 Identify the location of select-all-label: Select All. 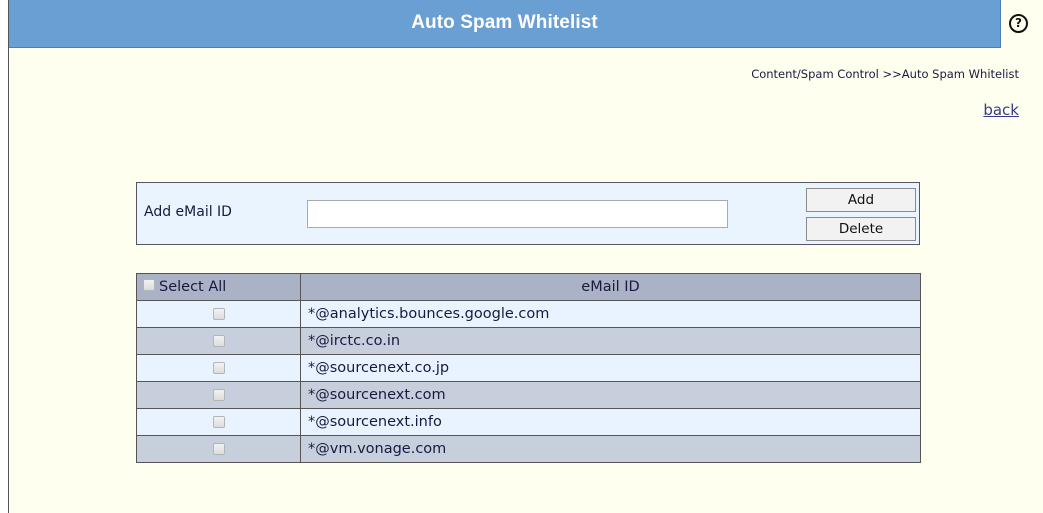
(193, 287).